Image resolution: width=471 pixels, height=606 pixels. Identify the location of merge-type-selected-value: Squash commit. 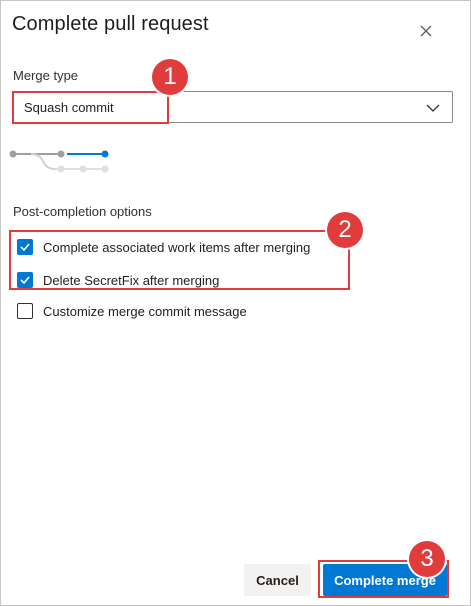
(69, 107).